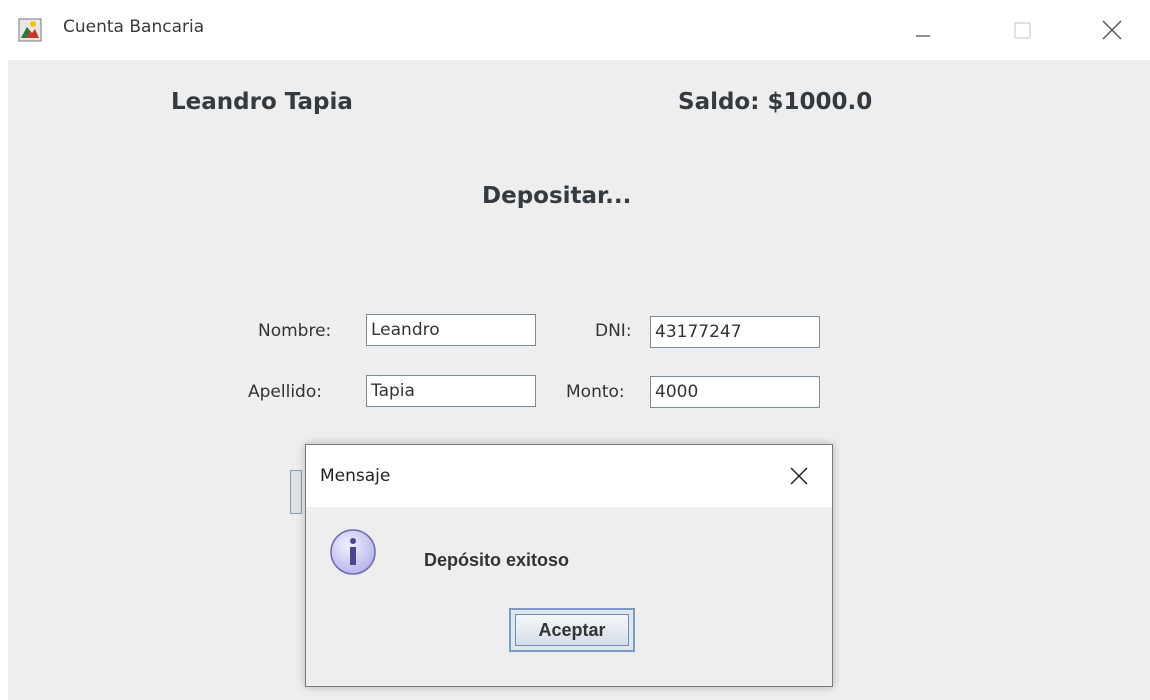 This screenshot has height=700, width=1150. Describe the element at coordinates (1022, 30) in the screenshot. I see `maximize-icon` at that location.